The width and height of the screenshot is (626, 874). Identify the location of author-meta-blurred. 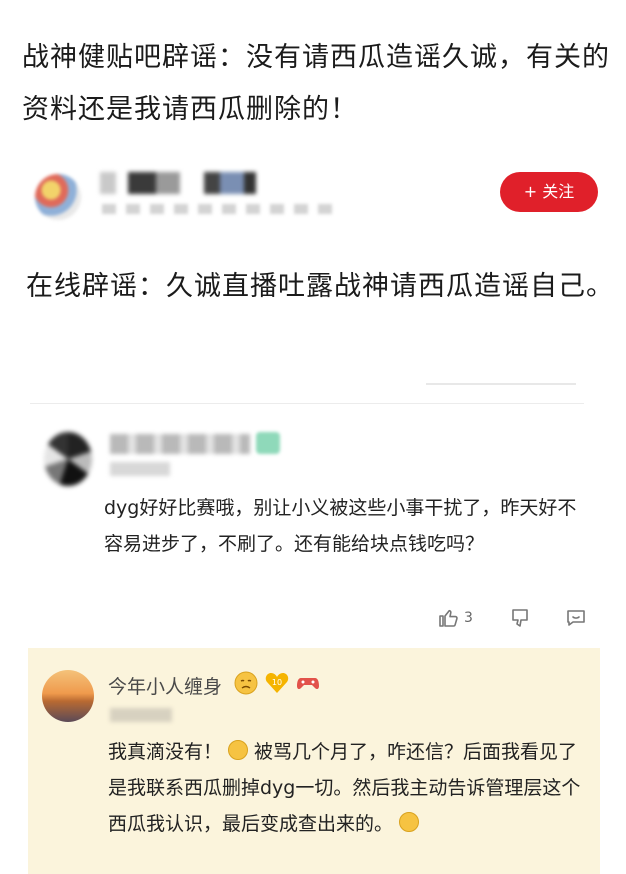
(217, 209).